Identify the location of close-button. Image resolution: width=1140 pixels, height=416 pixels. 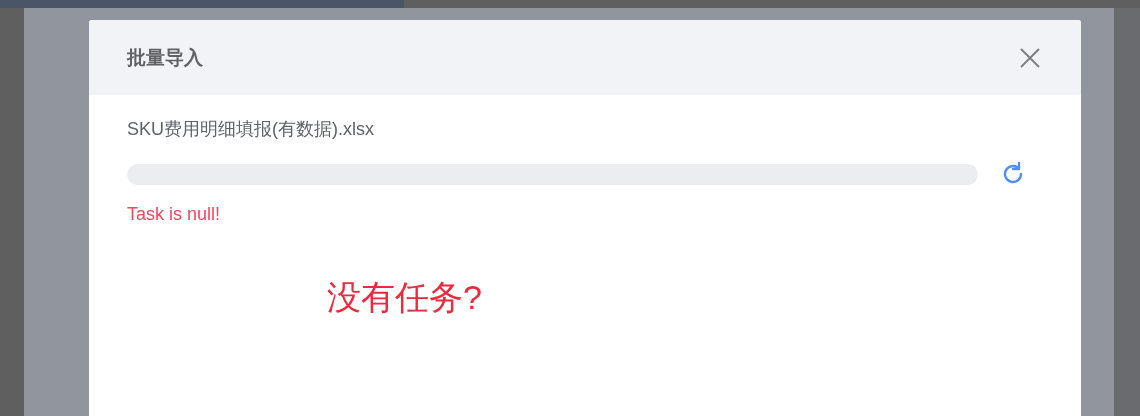
(1030, 57).